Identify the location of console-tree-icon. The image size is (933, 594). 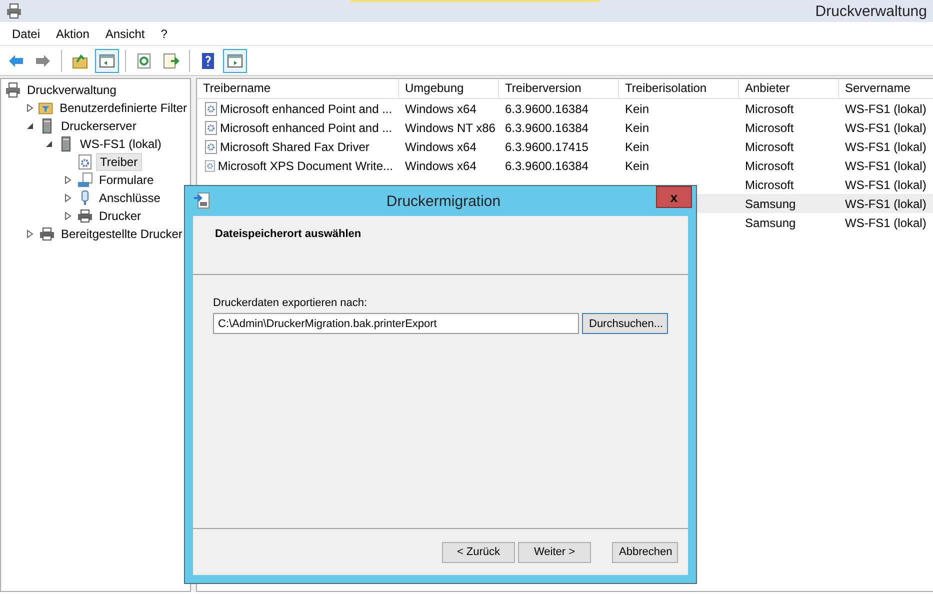
(107, 61).